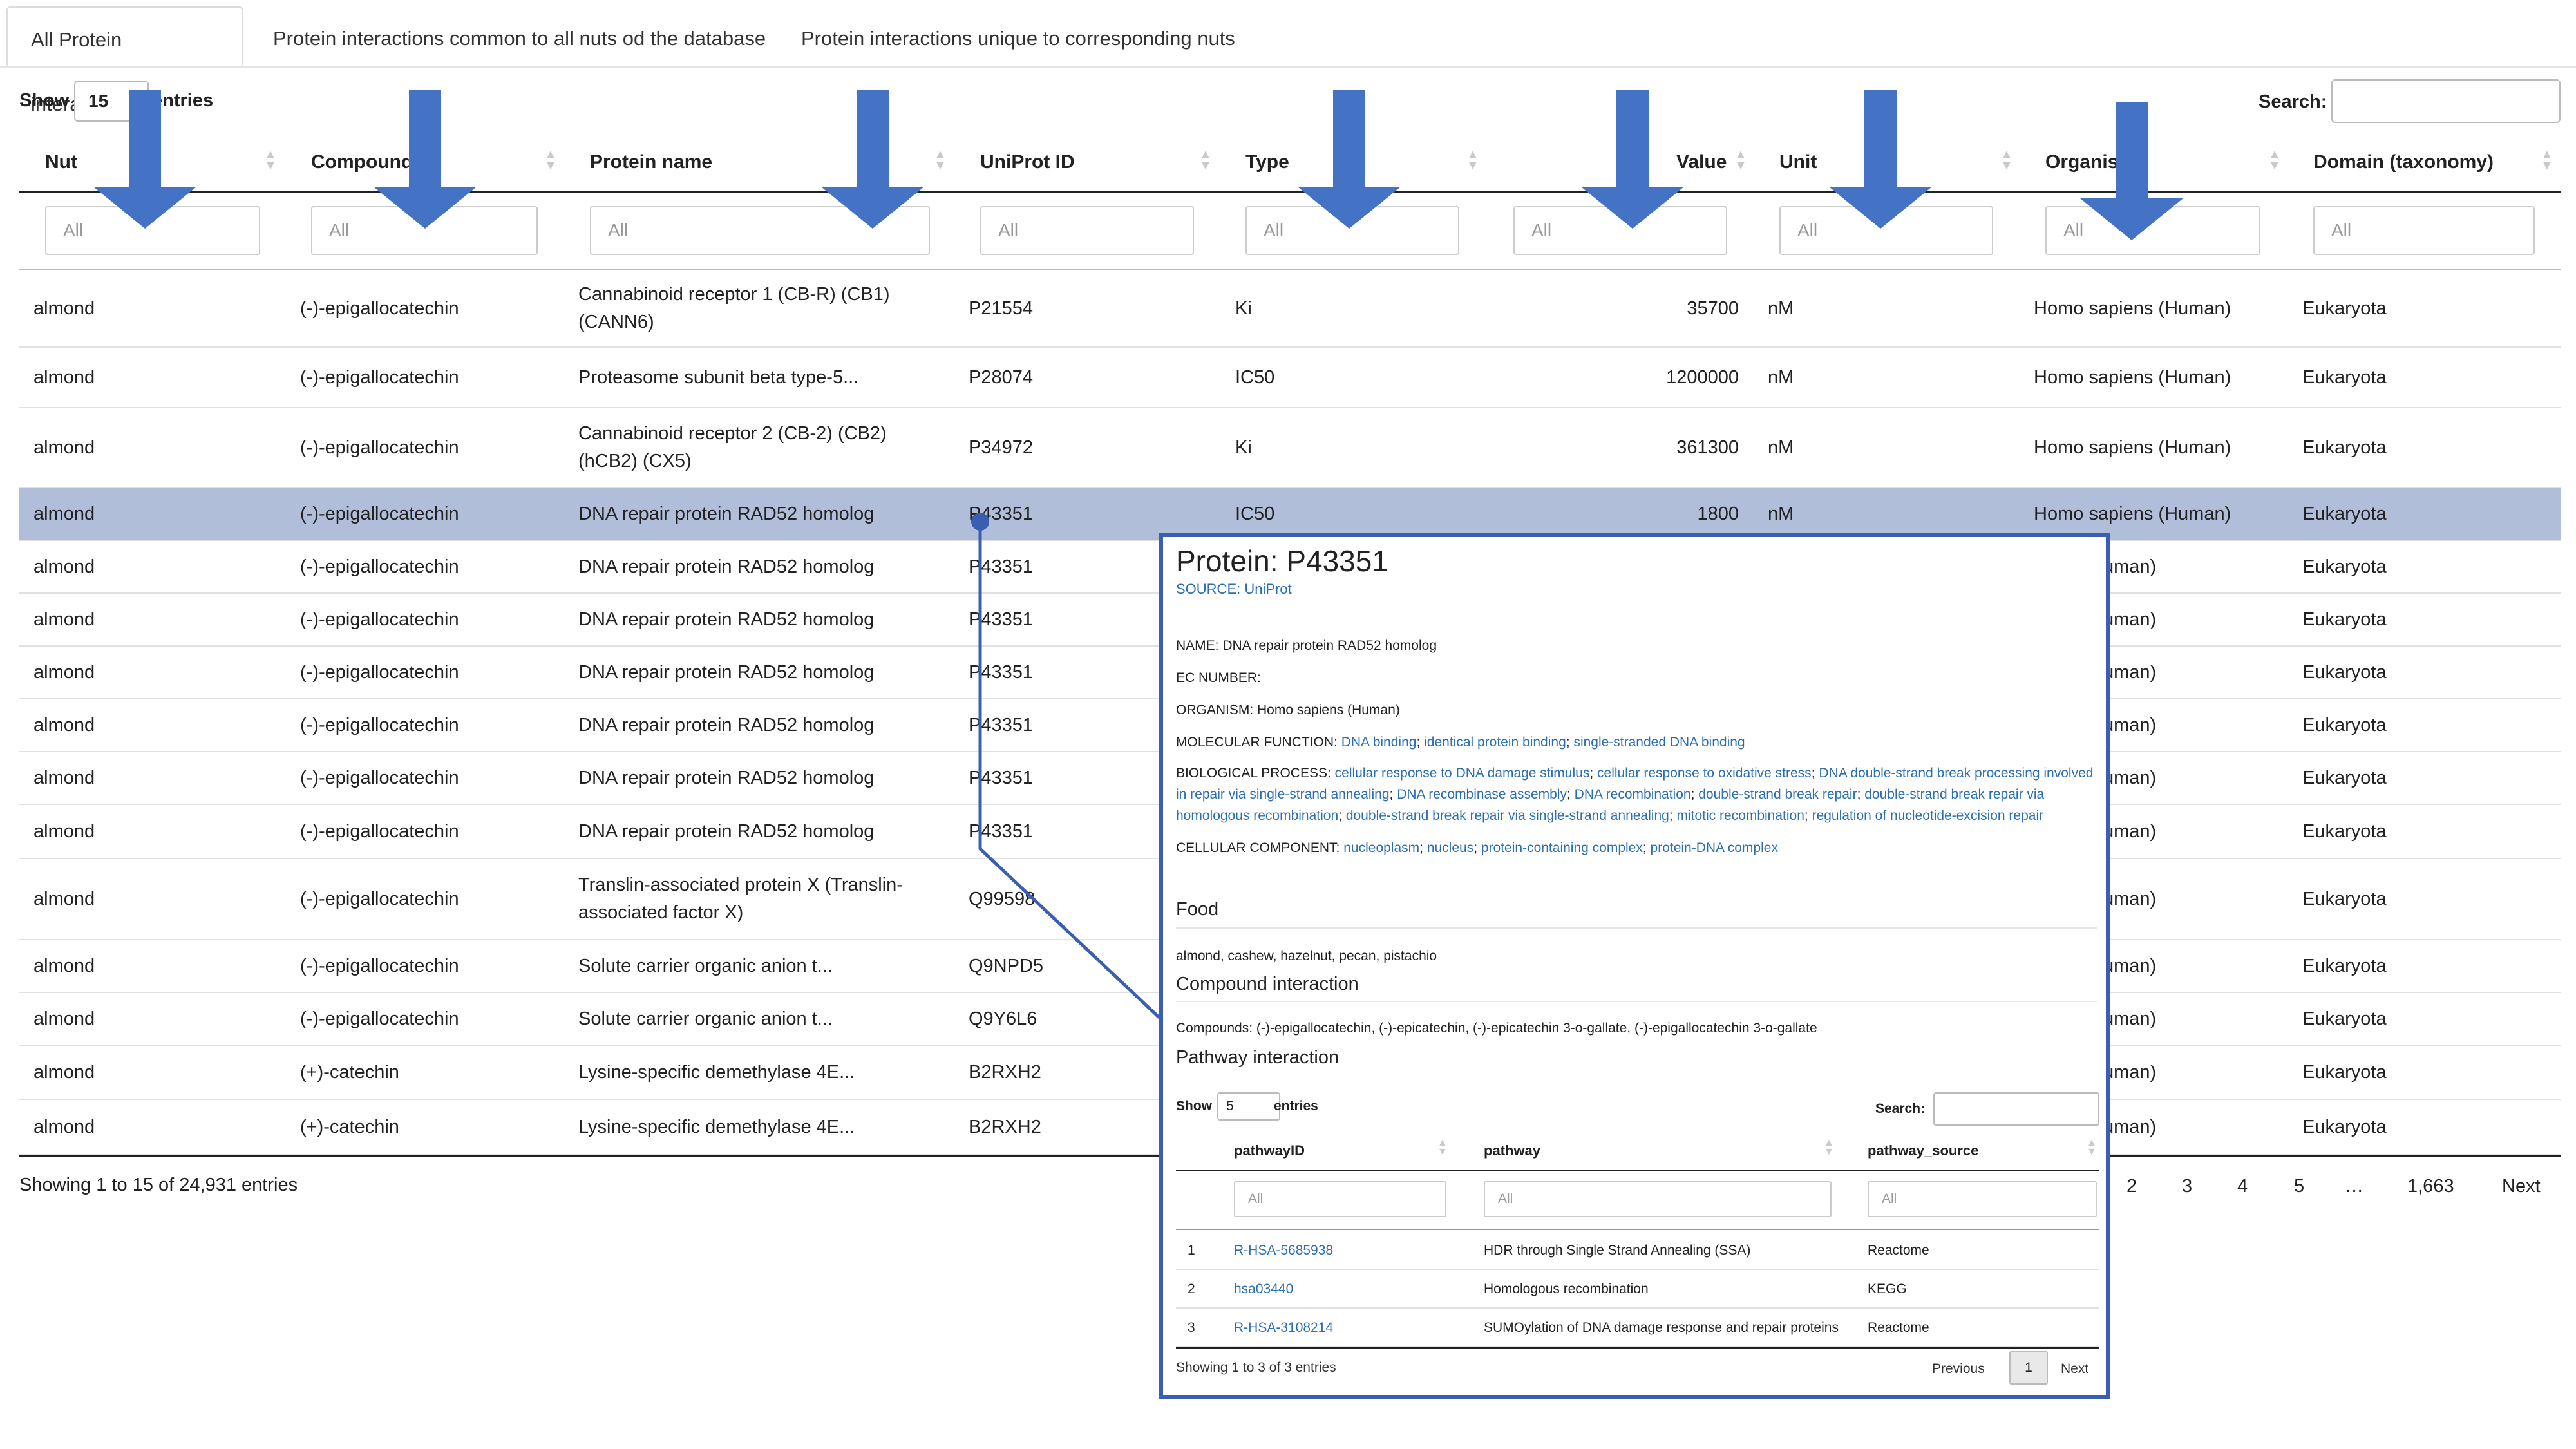 This screenshot has width=2576, height=1449. Describe the element at coordinates (1349, 159) in the screenshot. I see `annotation-arrow-type` at that location.